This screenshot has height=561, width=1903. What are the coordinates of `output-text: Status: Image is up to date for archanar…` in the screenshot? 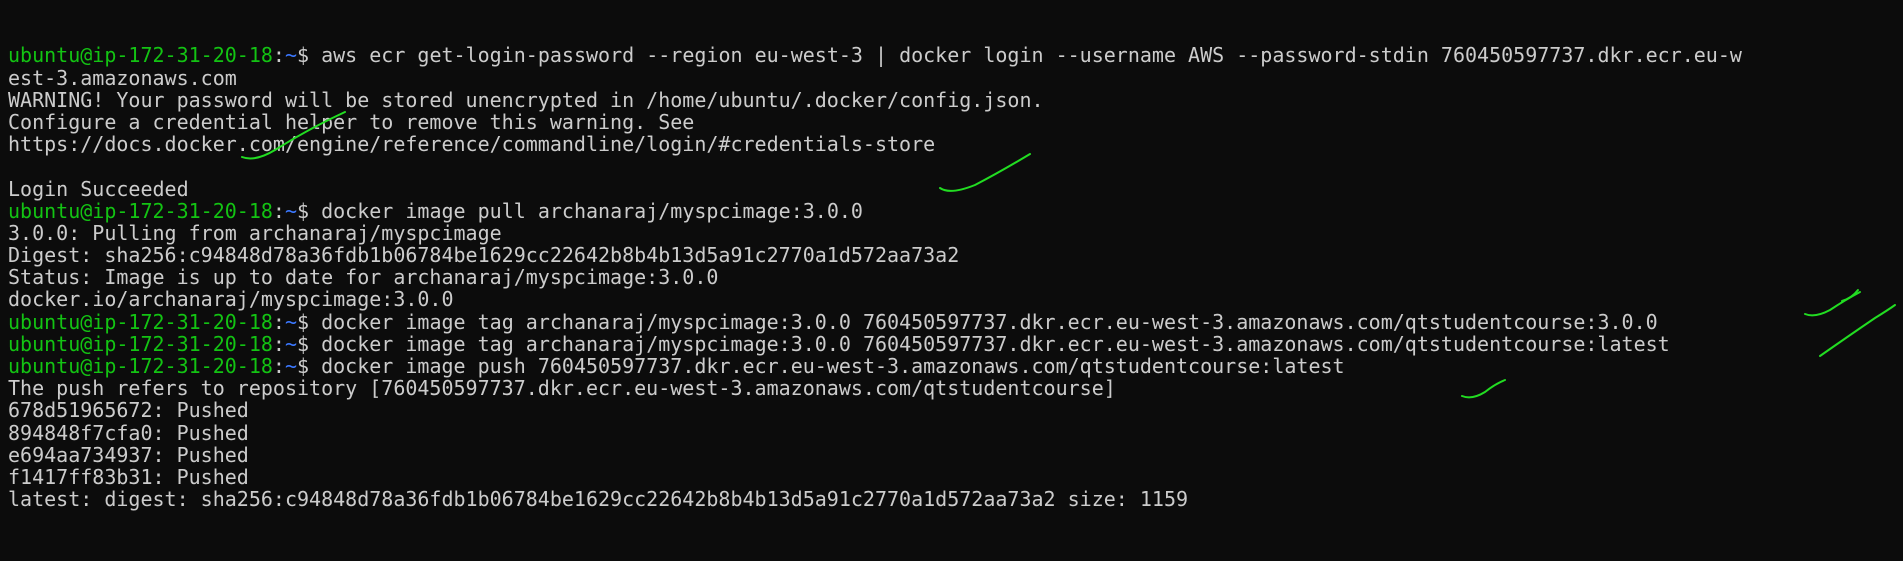 It's located at (363, 277).